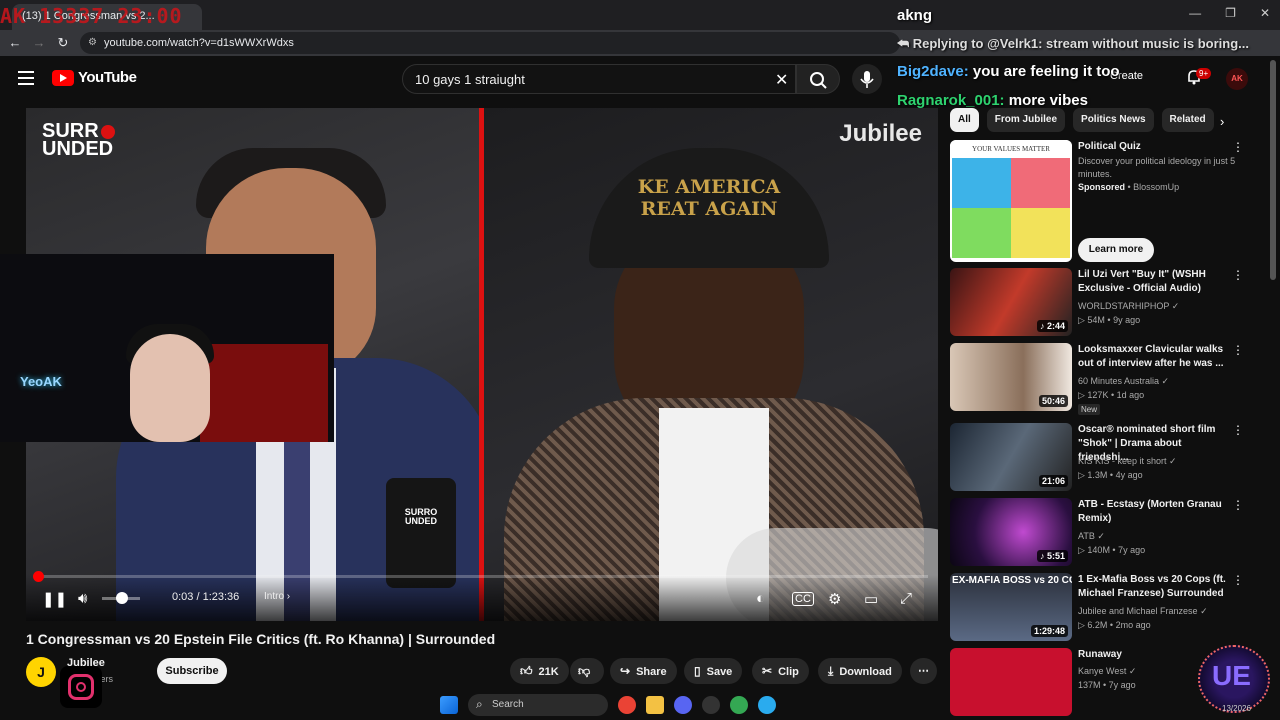 The height and width of the screenshot is (720, 1280). What do you see at coordinates (480, 576) in the screenshot?
I see `progress-bar` at bounding box center [480, 576].